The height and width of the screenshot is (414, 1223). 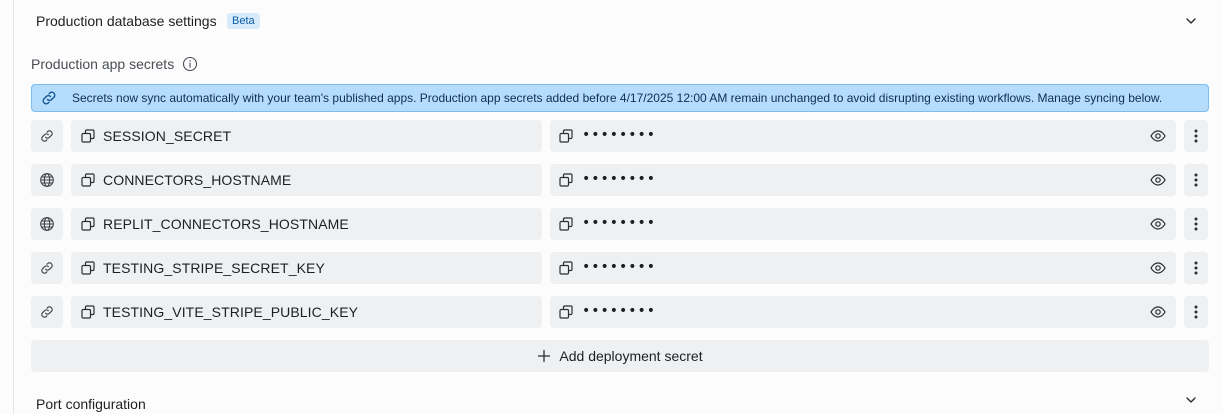 I want to click on beta-badge: Beta, so click(x=243, y=21).